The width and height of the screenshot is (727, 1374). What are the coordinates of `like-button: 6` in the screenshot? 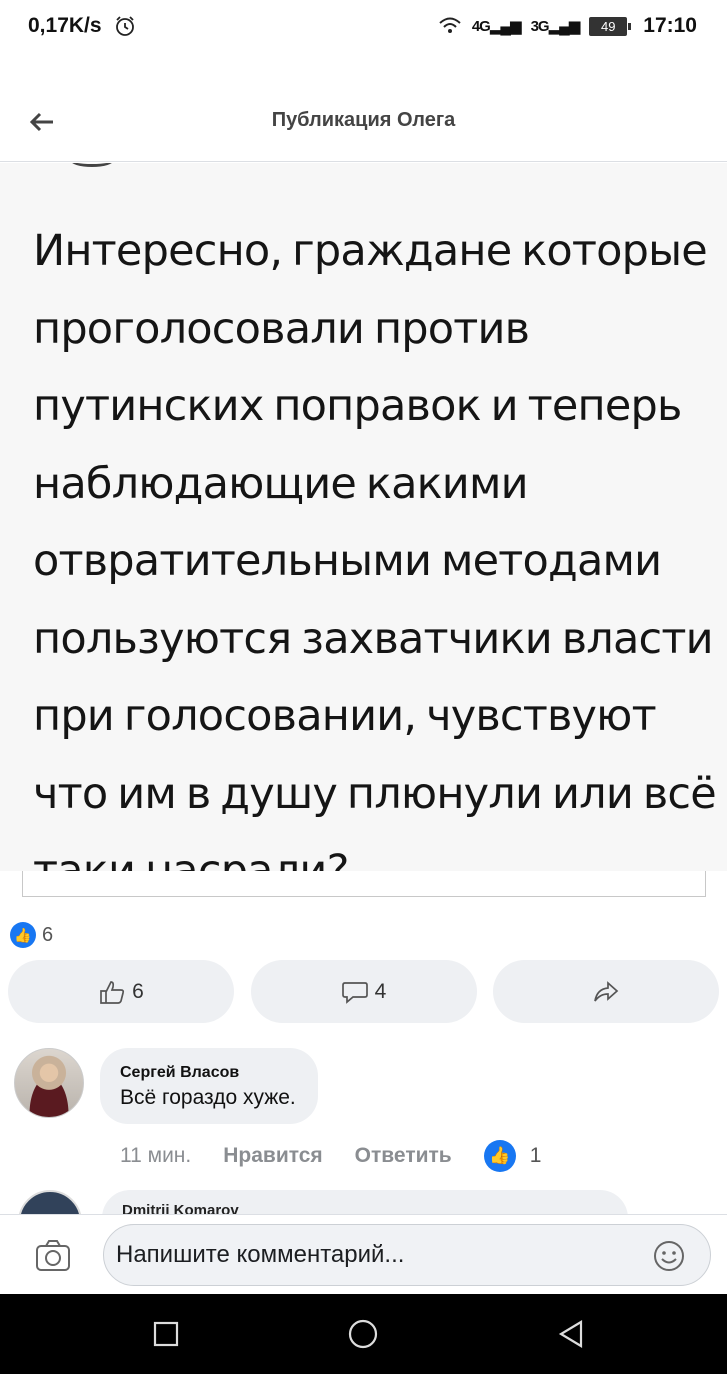 It's located at (121, 991).